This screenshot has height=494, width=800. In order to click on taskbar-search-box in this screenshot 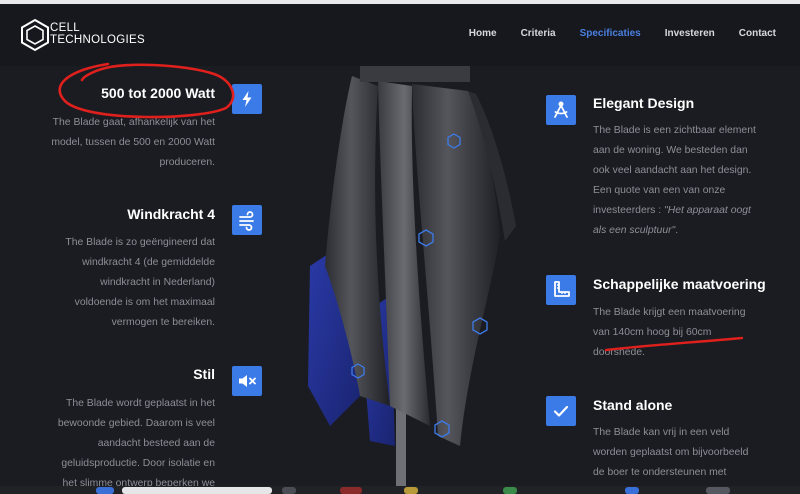, I will do `click(197, 490)`.